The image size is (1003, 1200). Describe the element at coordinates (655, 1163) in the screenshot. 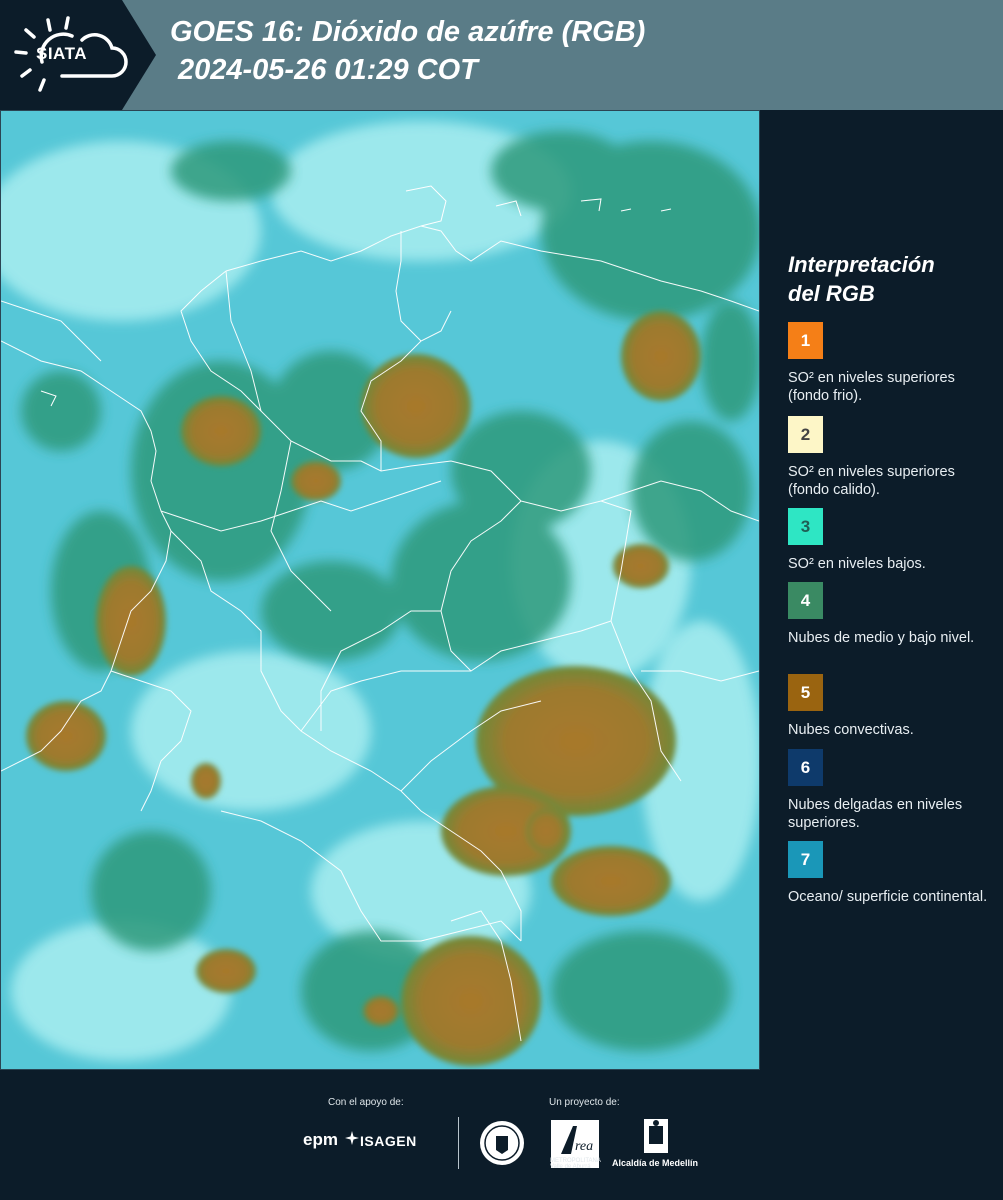

I see `alcaldia-text: Alcaldía de Medellín` at that location.